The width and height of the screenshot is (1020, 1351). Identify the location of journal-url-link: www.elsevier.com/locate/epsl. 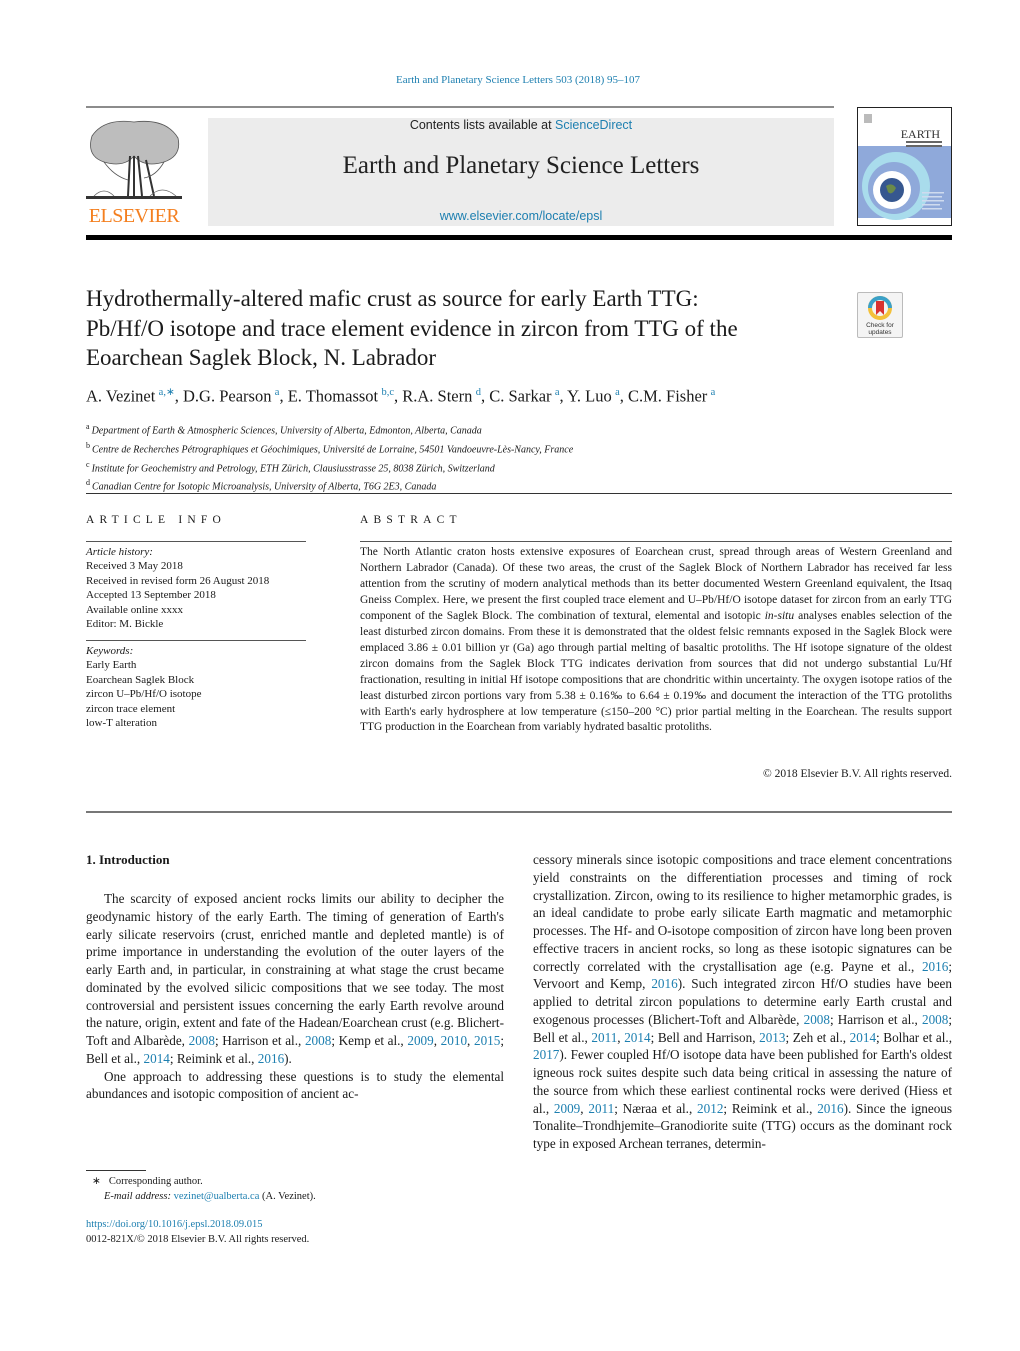
(521, 216).